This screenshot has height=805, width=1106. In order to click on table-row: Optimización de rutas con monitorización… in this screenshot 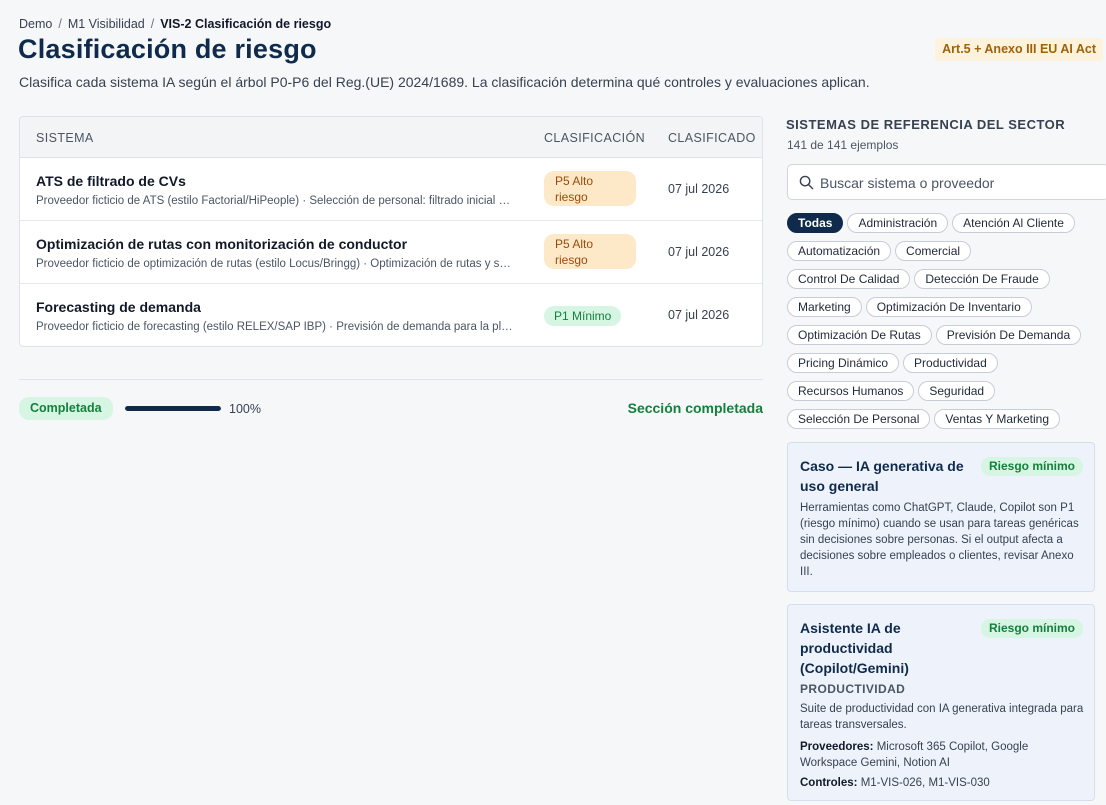, I will do `click(391, 252)`.